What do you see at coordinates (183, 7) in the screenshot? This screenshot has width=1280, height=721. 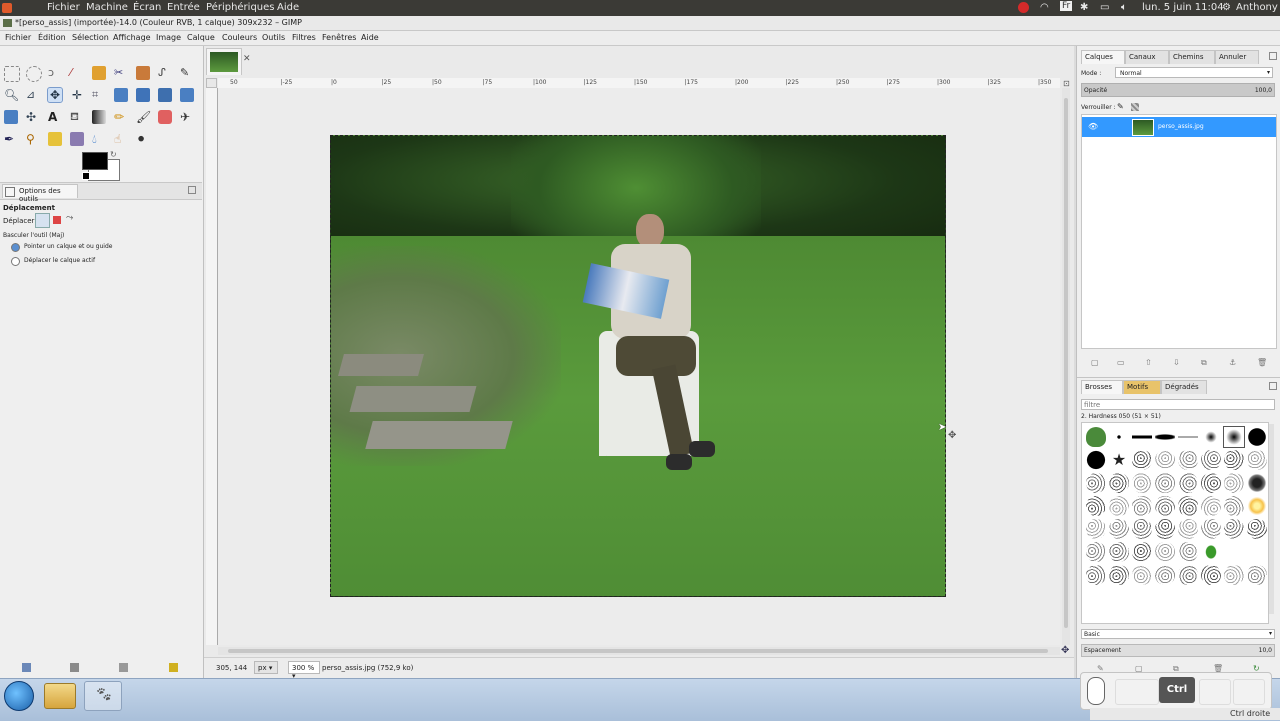 I see `host-menu-entree: Entrée` at bounding box center [183, 7].